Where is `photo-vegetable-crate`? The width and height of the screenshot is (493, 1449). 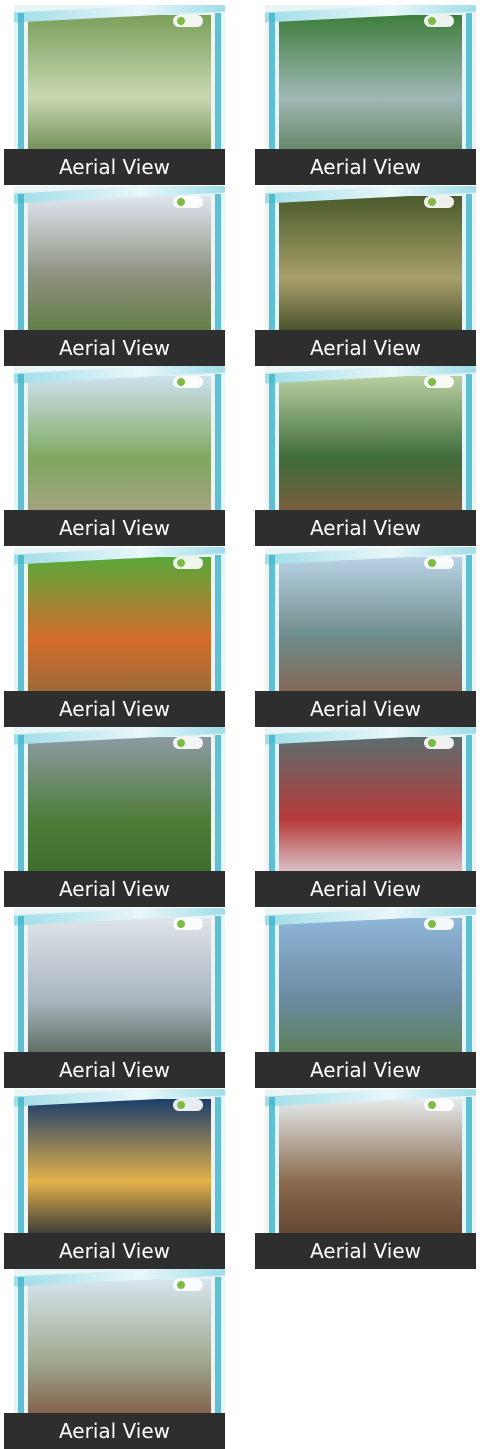 photo-vegetable-crate is located at coordinates (119, 631).